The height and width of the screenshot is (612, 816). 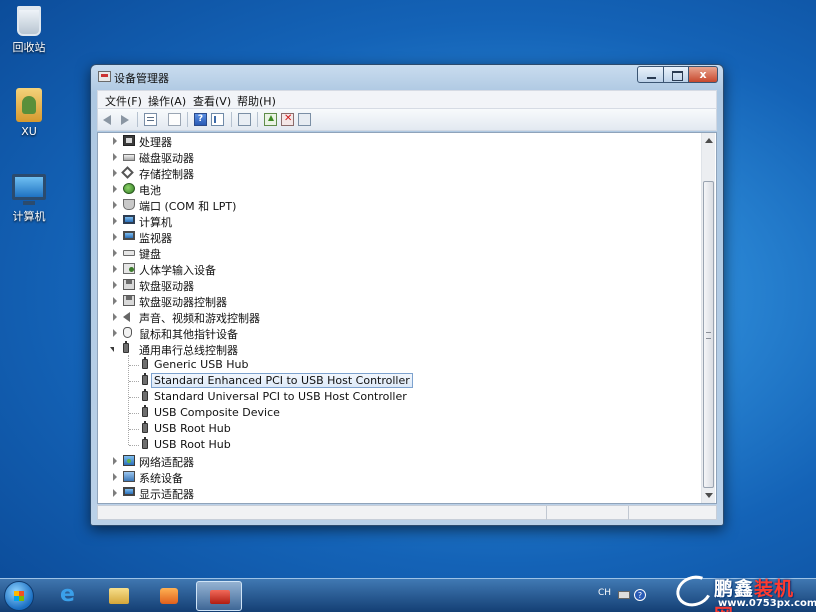 I want to click on recycle-bin-shortcut: 回收站, so click(x=29, y=30).